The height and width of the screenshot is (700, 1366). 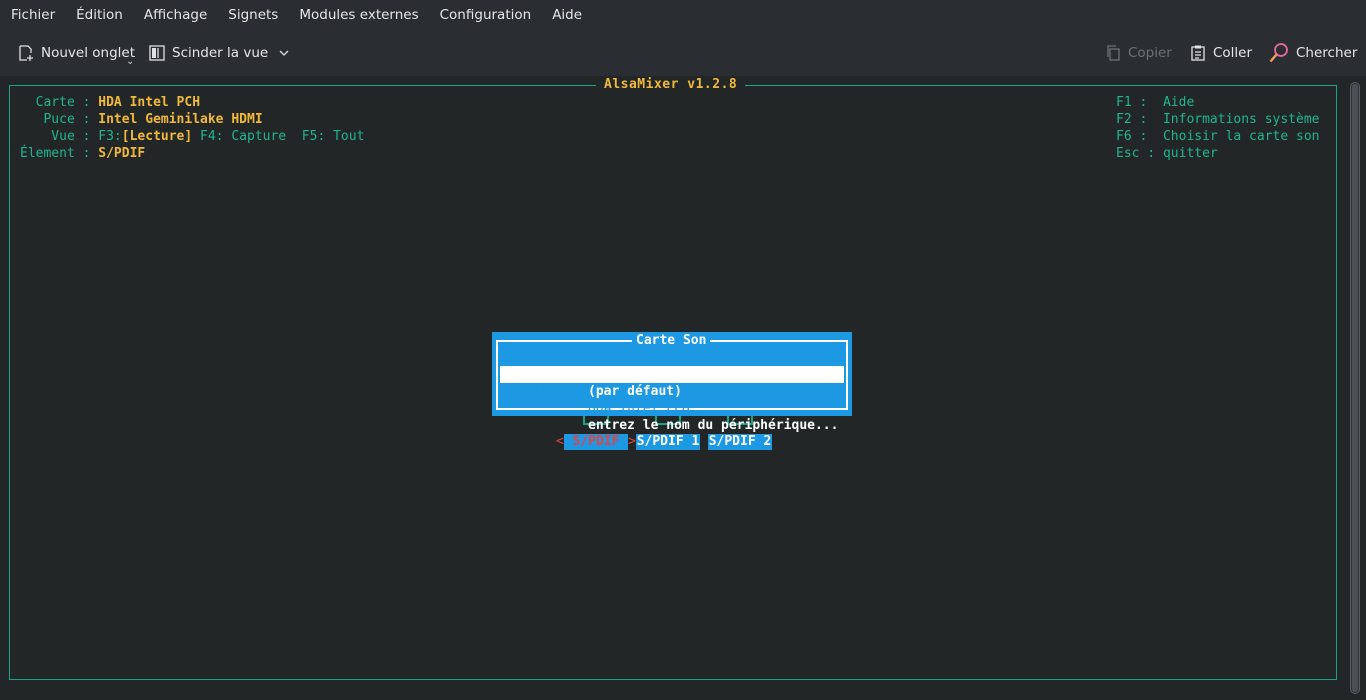 What do you see at coordinates (110, 136) in the screenshot?
I see `view-f3: F3:` at bounding box center [110, 136].